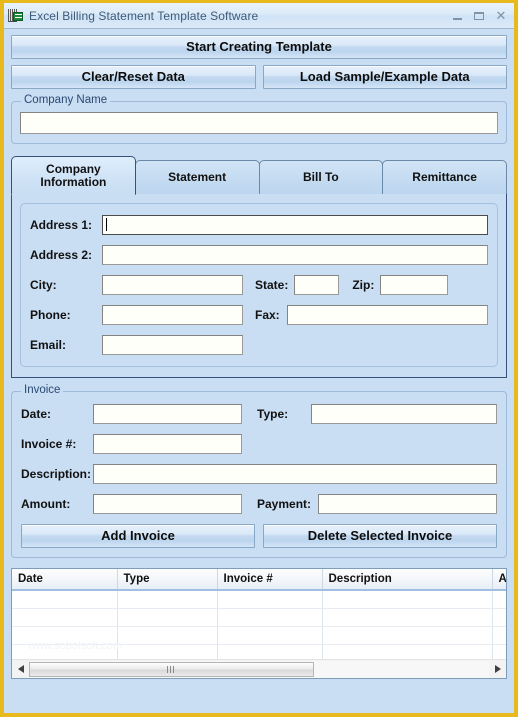  I want to click on scrollbar-thumb, so click(171, 669).